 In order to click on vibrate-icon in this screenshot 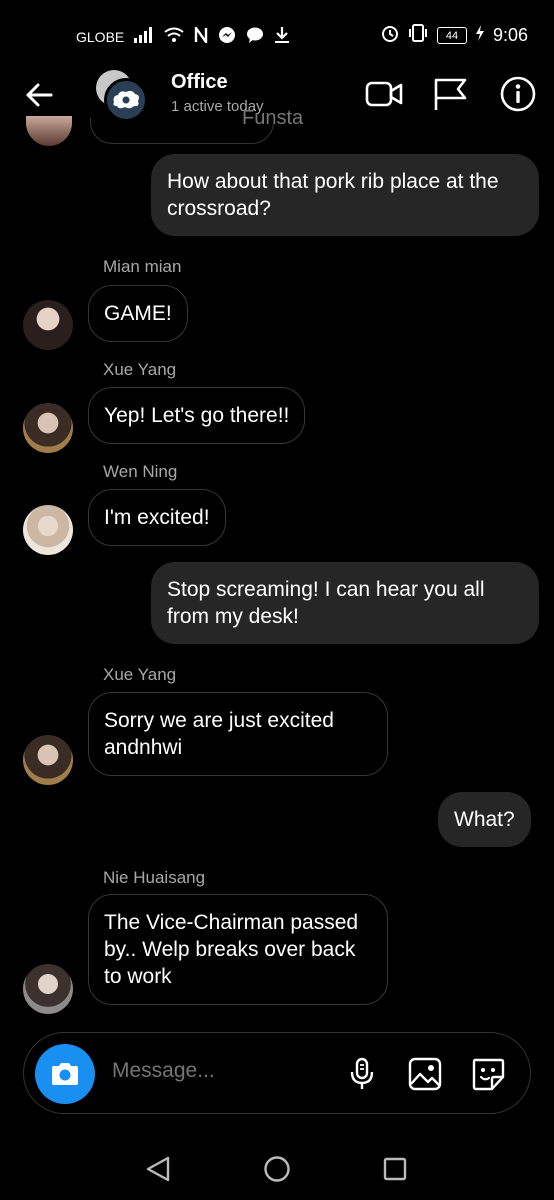, I will do `click(418, 35)`.